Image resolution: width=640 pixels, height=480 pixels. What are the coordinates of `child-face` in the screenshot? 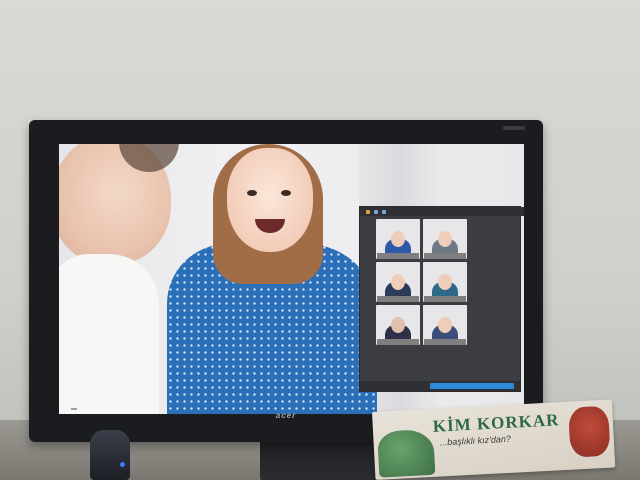 It's located at (270, 200).